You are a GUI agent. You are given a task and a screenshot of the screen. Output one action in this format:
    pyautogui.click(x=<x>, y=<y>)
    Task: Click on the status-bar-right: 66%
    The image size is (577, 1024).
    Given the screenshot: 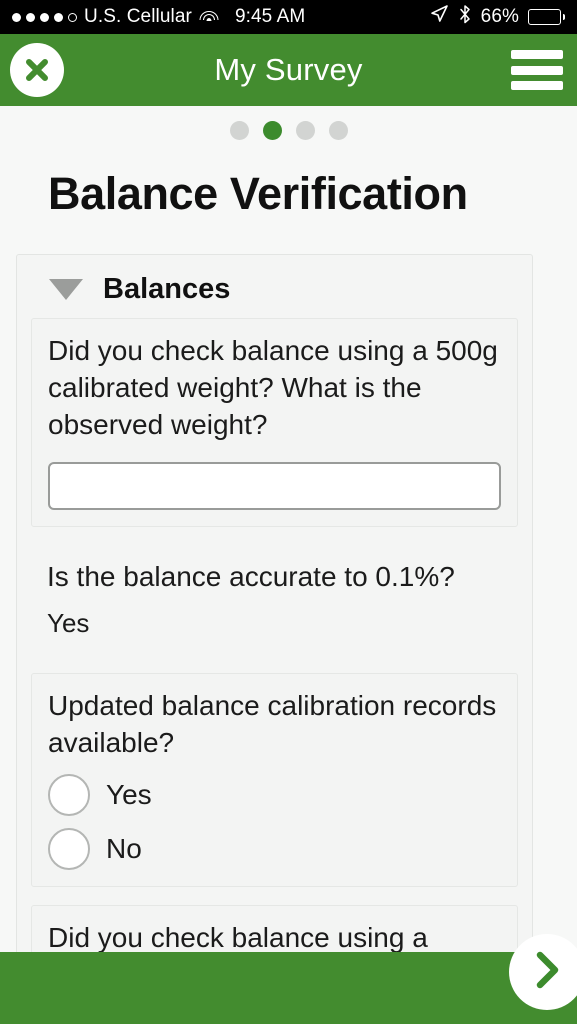 What is the action you would take?
    pyautogui.click(x=497, y=17)
    